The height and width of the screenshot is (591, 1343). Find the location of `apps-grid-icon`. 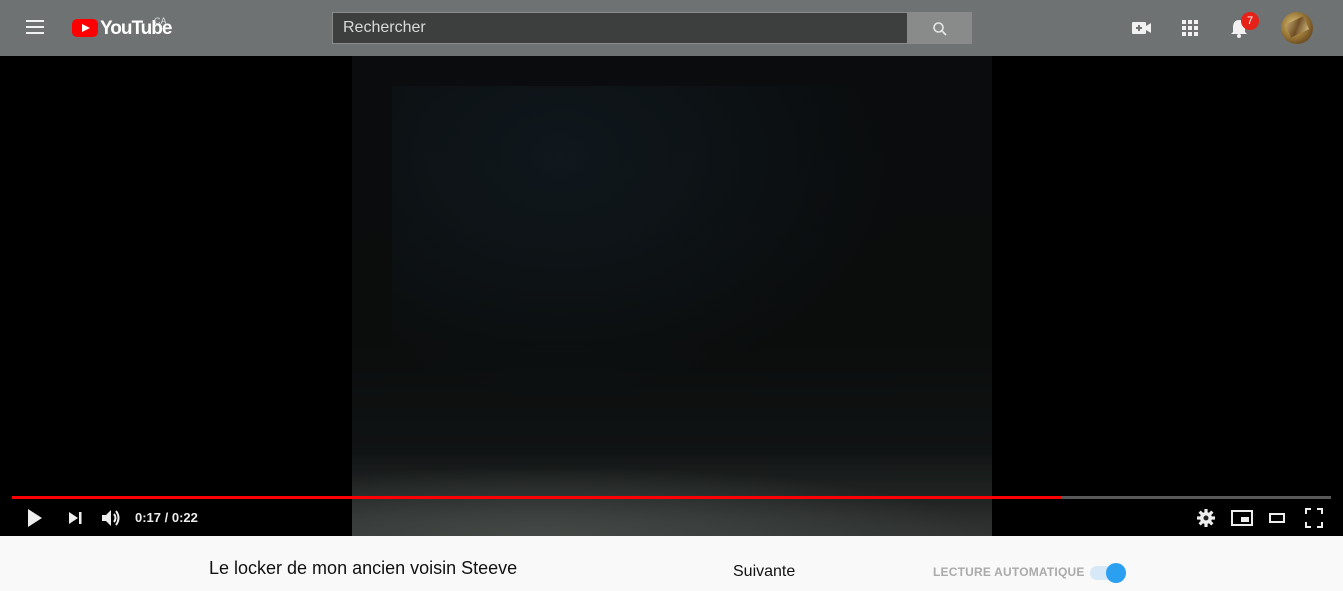

apps-grid-icon is located at coordinates (1190, 28).